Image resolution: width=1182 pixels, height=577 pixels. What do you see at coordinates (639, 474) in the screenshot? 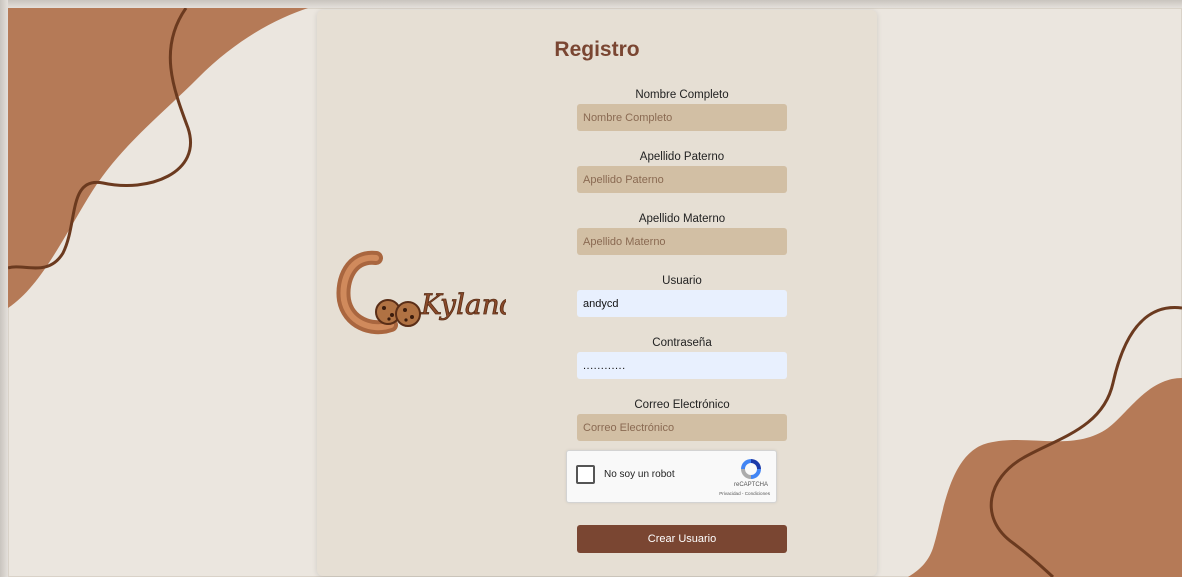
I see `recaptcha-label: No soy un robot` at bounding box center [639, 474].